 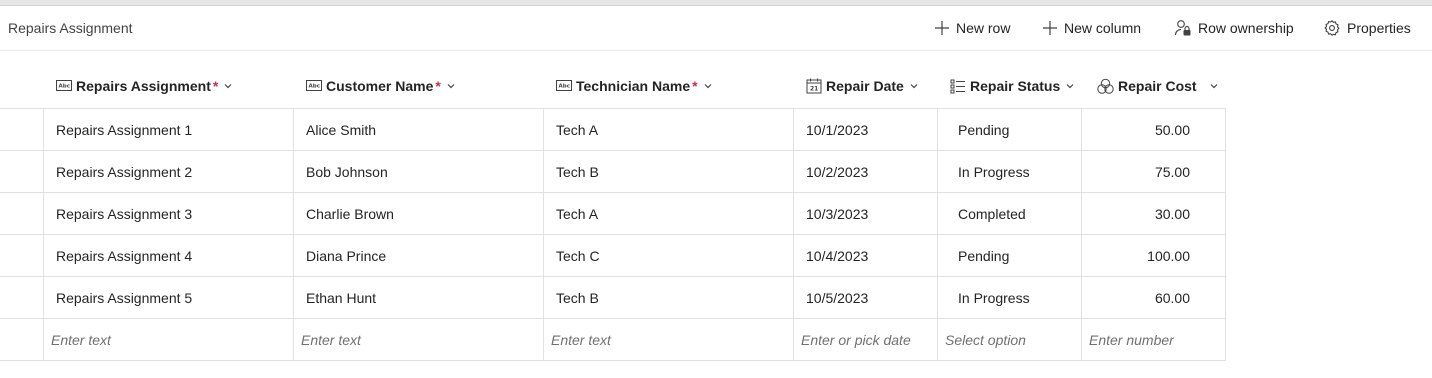 I want to click on new-column-label: New column, so click(x=1103, y=28).